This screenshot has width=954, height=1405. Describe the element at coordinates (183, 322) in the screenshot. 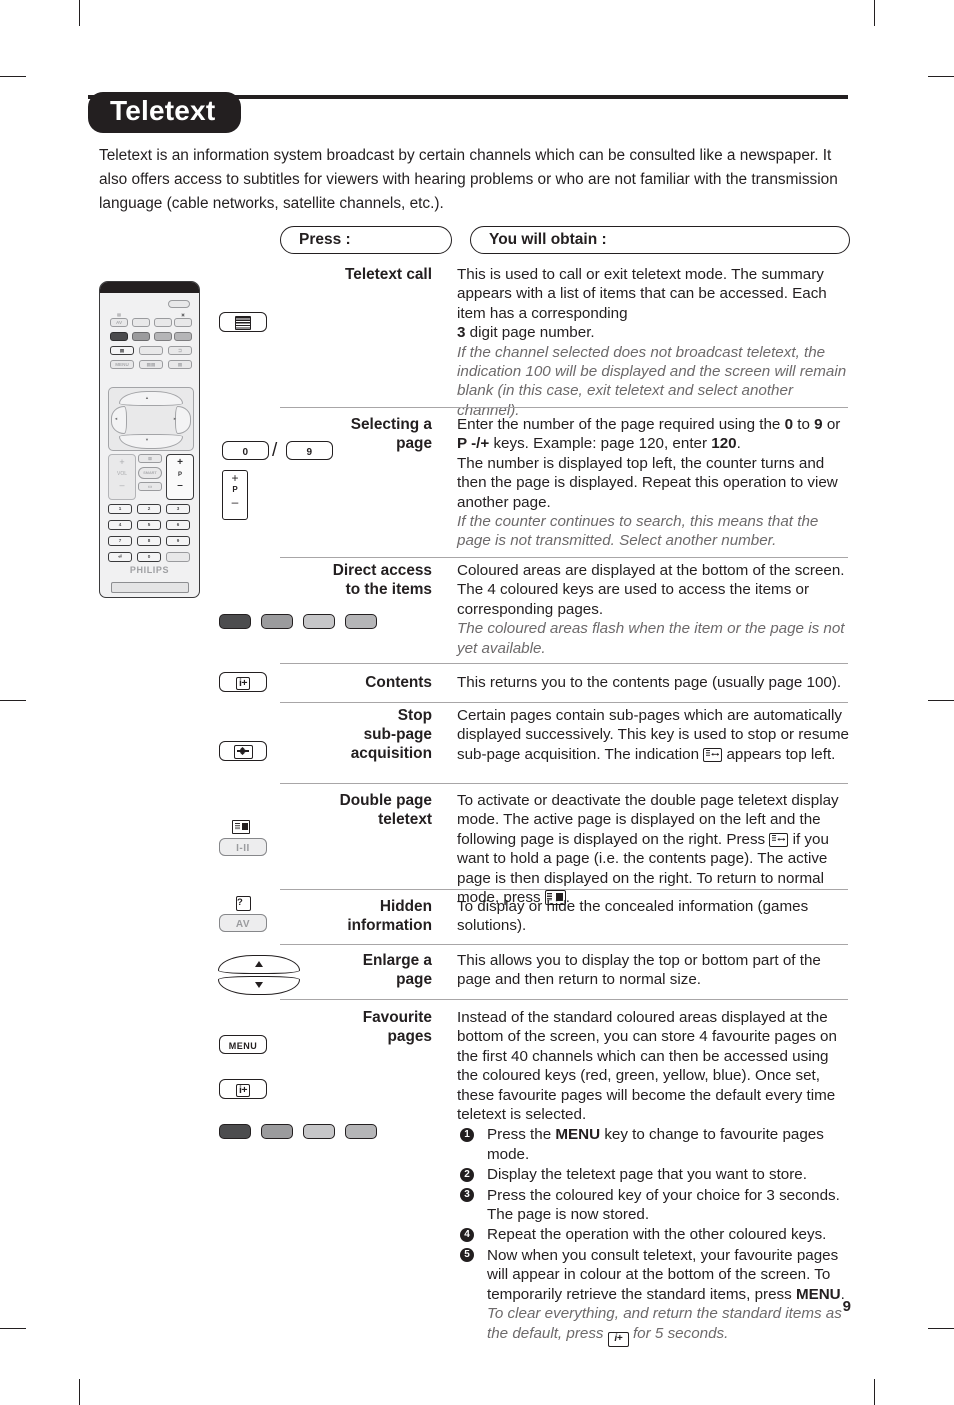

I see `remote-key-r4` at that location.